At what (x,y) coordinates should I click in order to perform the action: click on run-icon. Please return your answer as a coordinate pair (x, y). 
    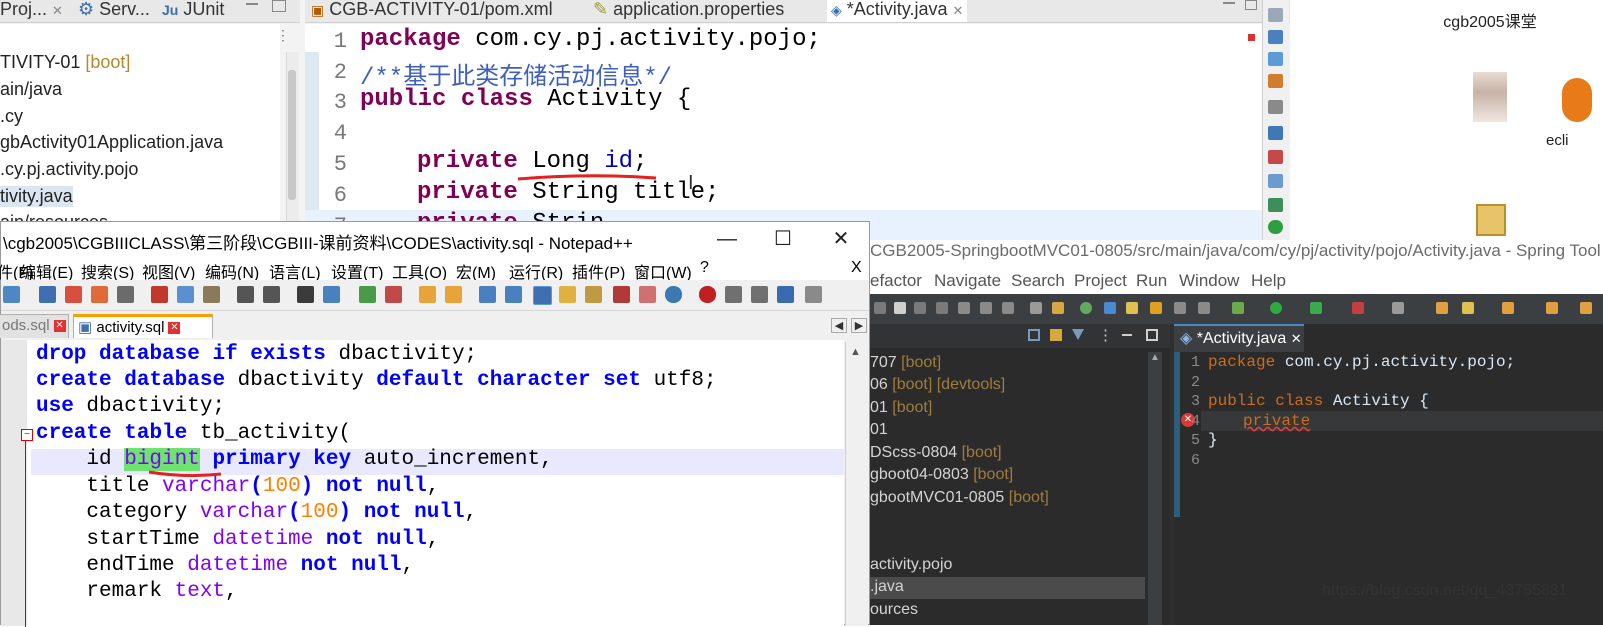
    Looking at the image, I should click on (1276, 308).